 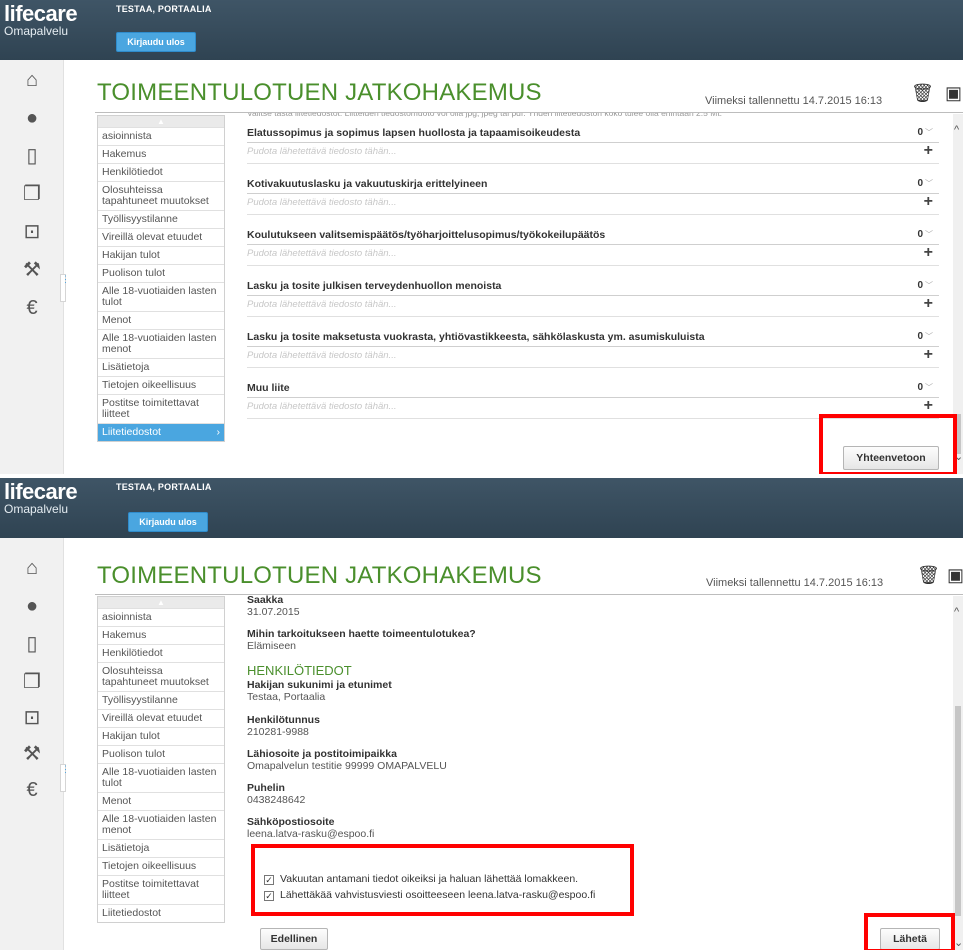 What do you see at coordinates (299, 670) in the screenshot?
I see `section-heading: HENKILÖTIEDOT` at bounding box center [299, 670].